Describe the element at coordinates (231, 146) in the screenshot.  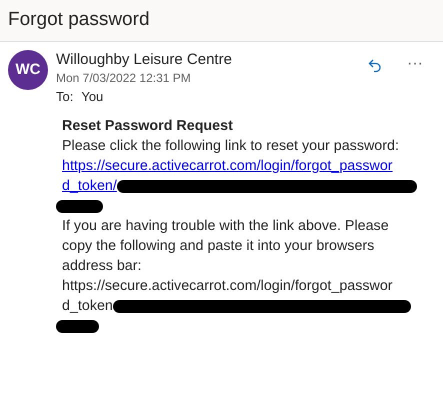
I see `message-text: Please click the following link to reset your password:` at that location.